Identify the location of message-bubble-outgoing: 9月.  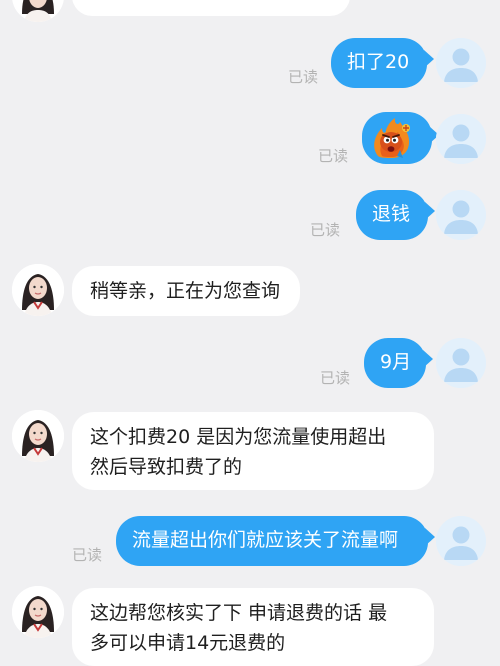
(398, 363).